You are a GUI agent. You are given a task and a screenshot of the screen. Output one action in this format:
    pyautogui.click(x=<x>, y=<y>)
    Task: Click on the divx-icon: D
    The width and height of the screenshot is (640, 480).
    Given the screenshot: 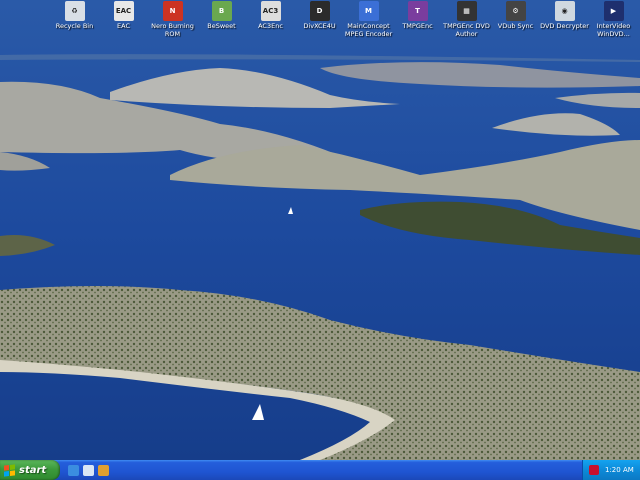 What is the action you would take?
    pyautogui.click(x=319, y=11)
    